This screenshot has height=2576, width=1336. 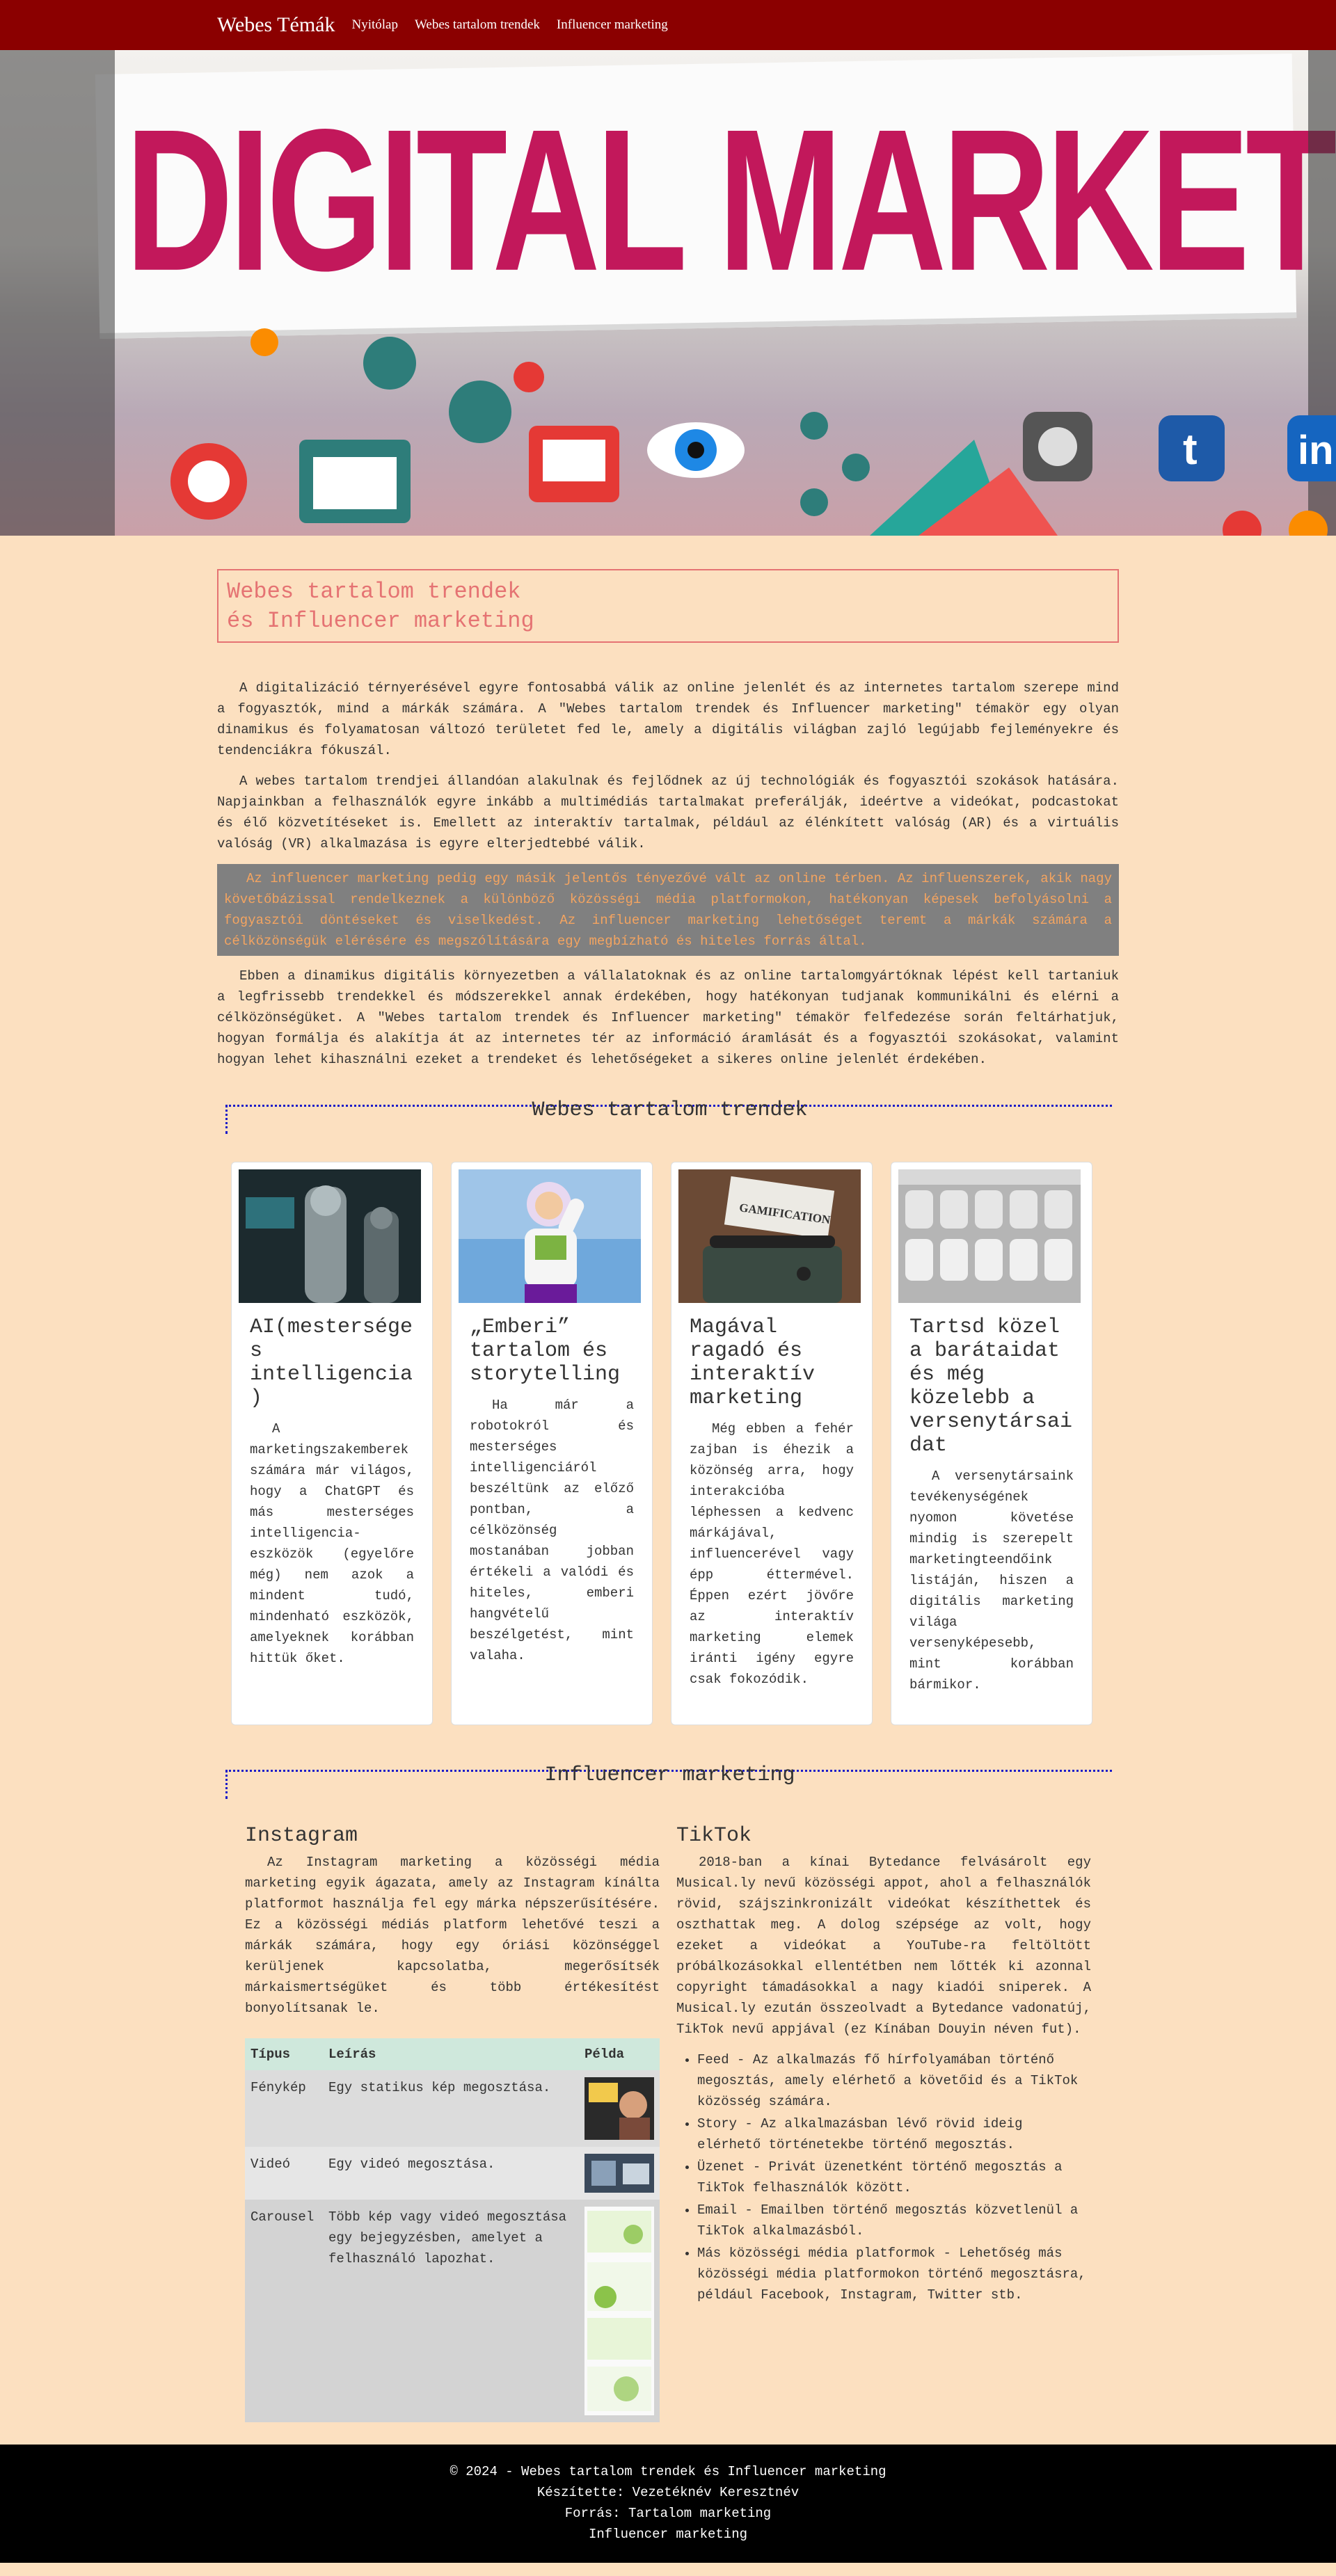 I want to click on nav-link-influencer: Influencer marketing, so click(x=612, y=25).